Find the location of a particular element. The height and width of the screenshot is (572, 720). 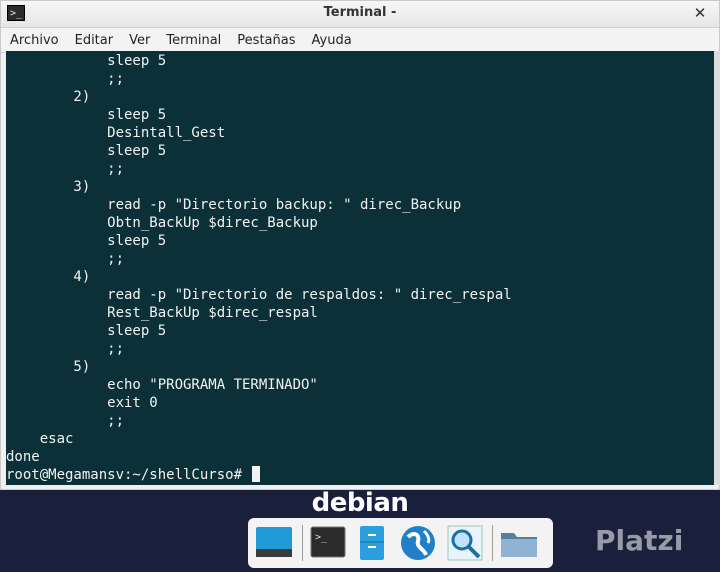

menu-pestanas: Pestañas is located at coordinates (266, 40).